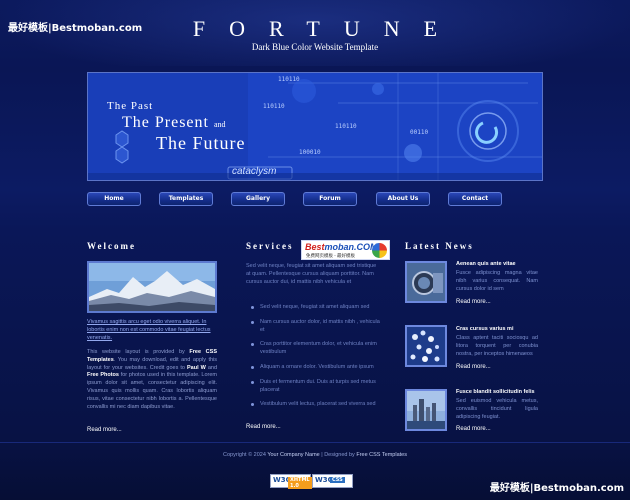 This screenshot has width=630, height=500. I want to click on footer-sep: | Designed by, so click(338, 455).